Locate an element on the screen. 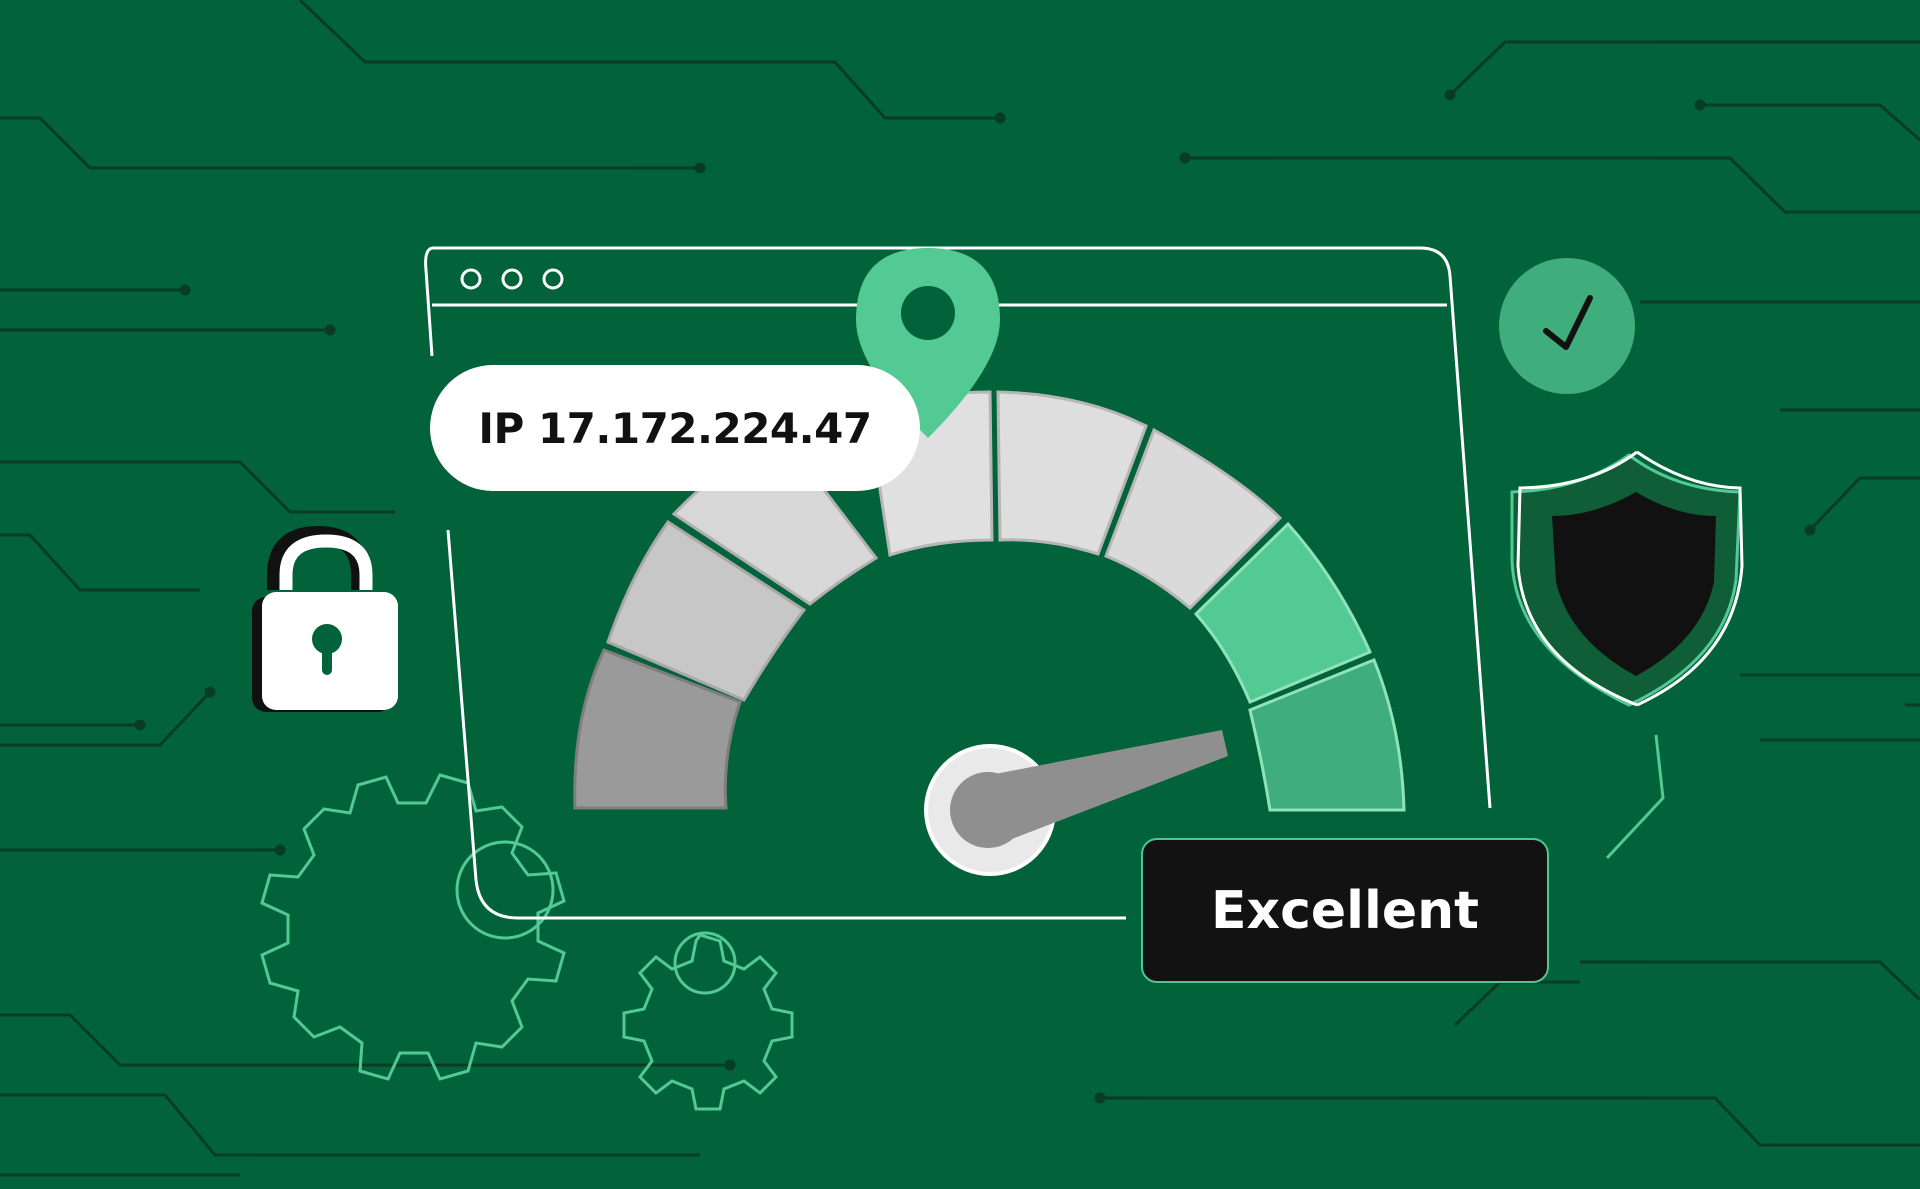  checkmark-circle-icon is located at coordinates (1567, 326).